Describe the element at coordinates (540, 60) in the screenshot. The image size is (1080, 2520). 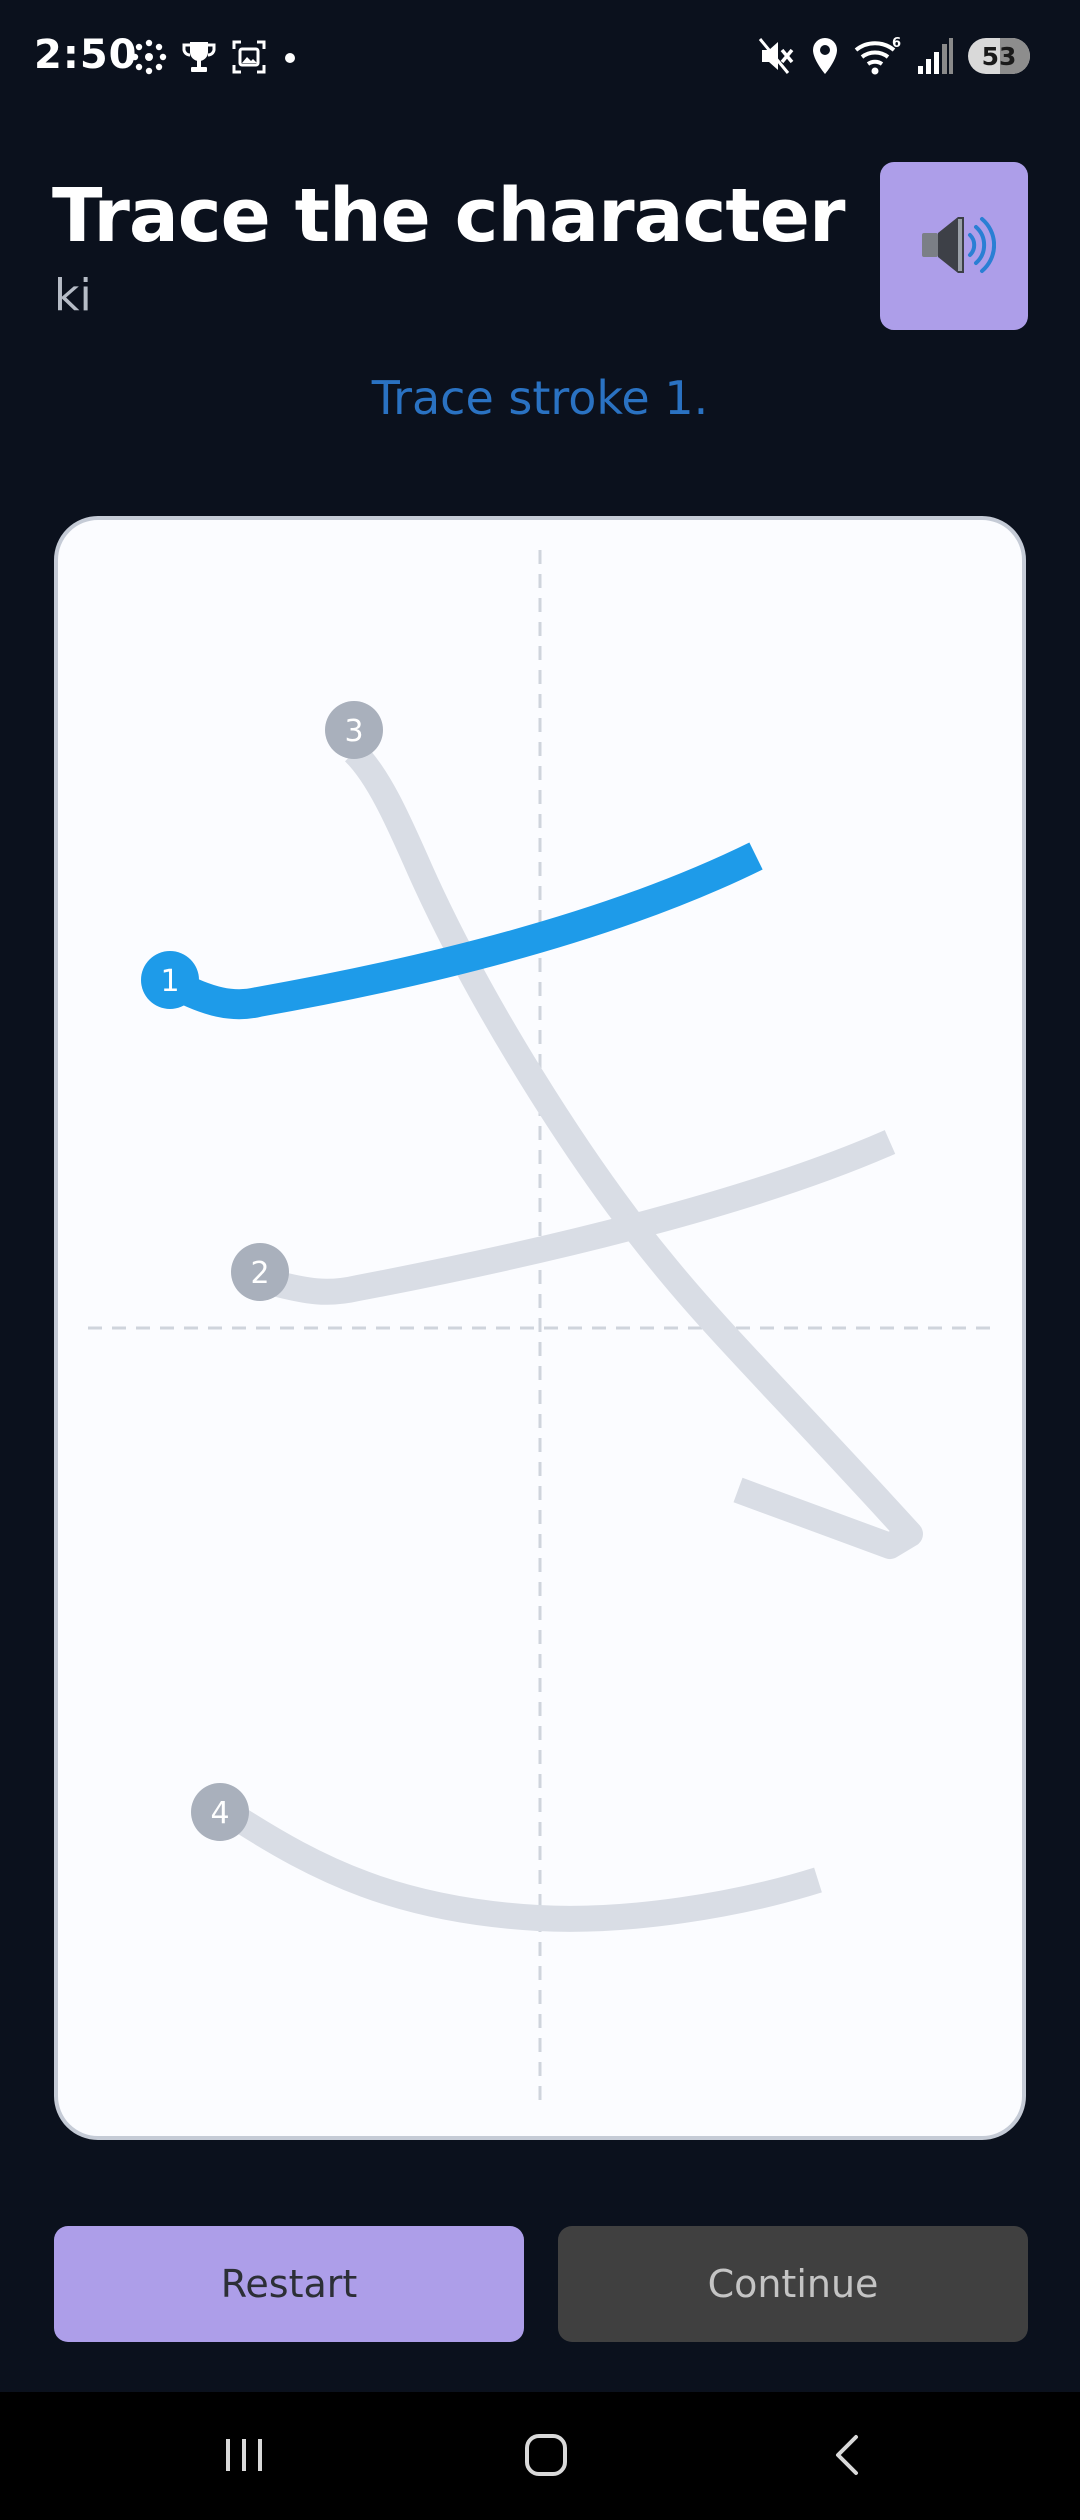
I see `status-bar: 2:50 6 53` at that location.